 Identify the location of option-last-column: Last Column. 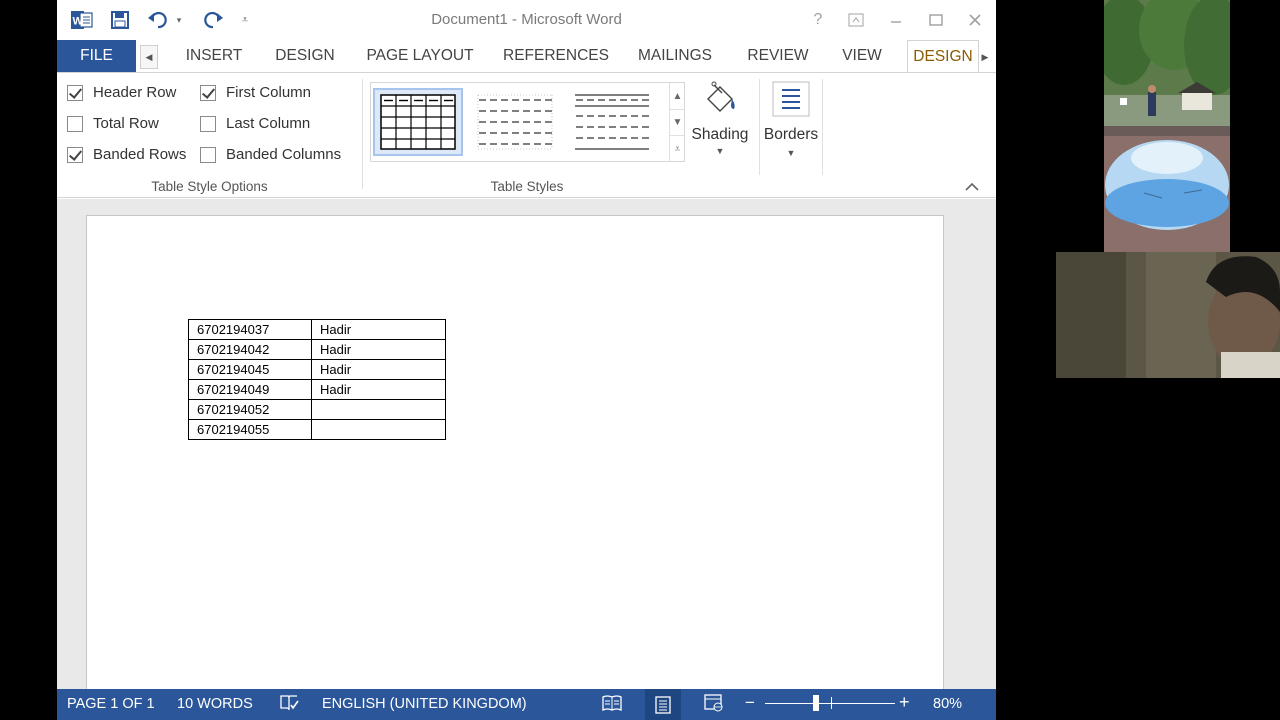
(255, 123).